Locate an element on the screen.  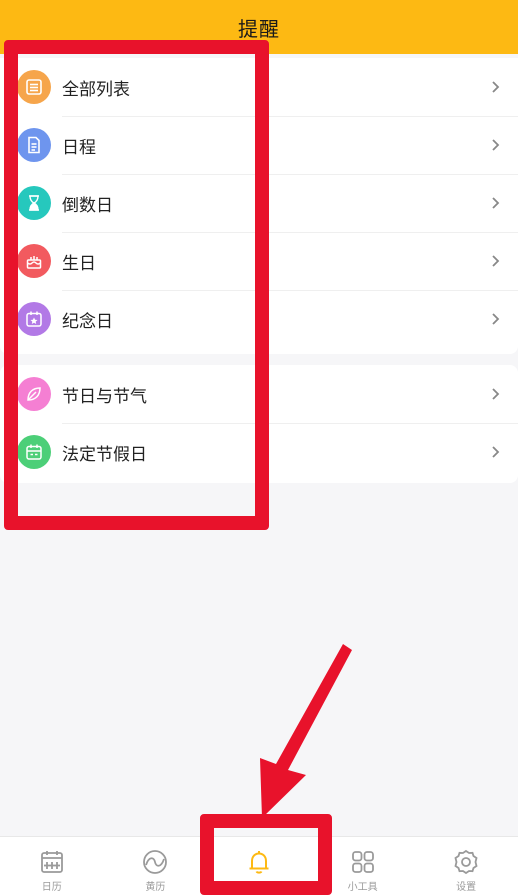
yinyang-icon is located at coordinates (155, 862).